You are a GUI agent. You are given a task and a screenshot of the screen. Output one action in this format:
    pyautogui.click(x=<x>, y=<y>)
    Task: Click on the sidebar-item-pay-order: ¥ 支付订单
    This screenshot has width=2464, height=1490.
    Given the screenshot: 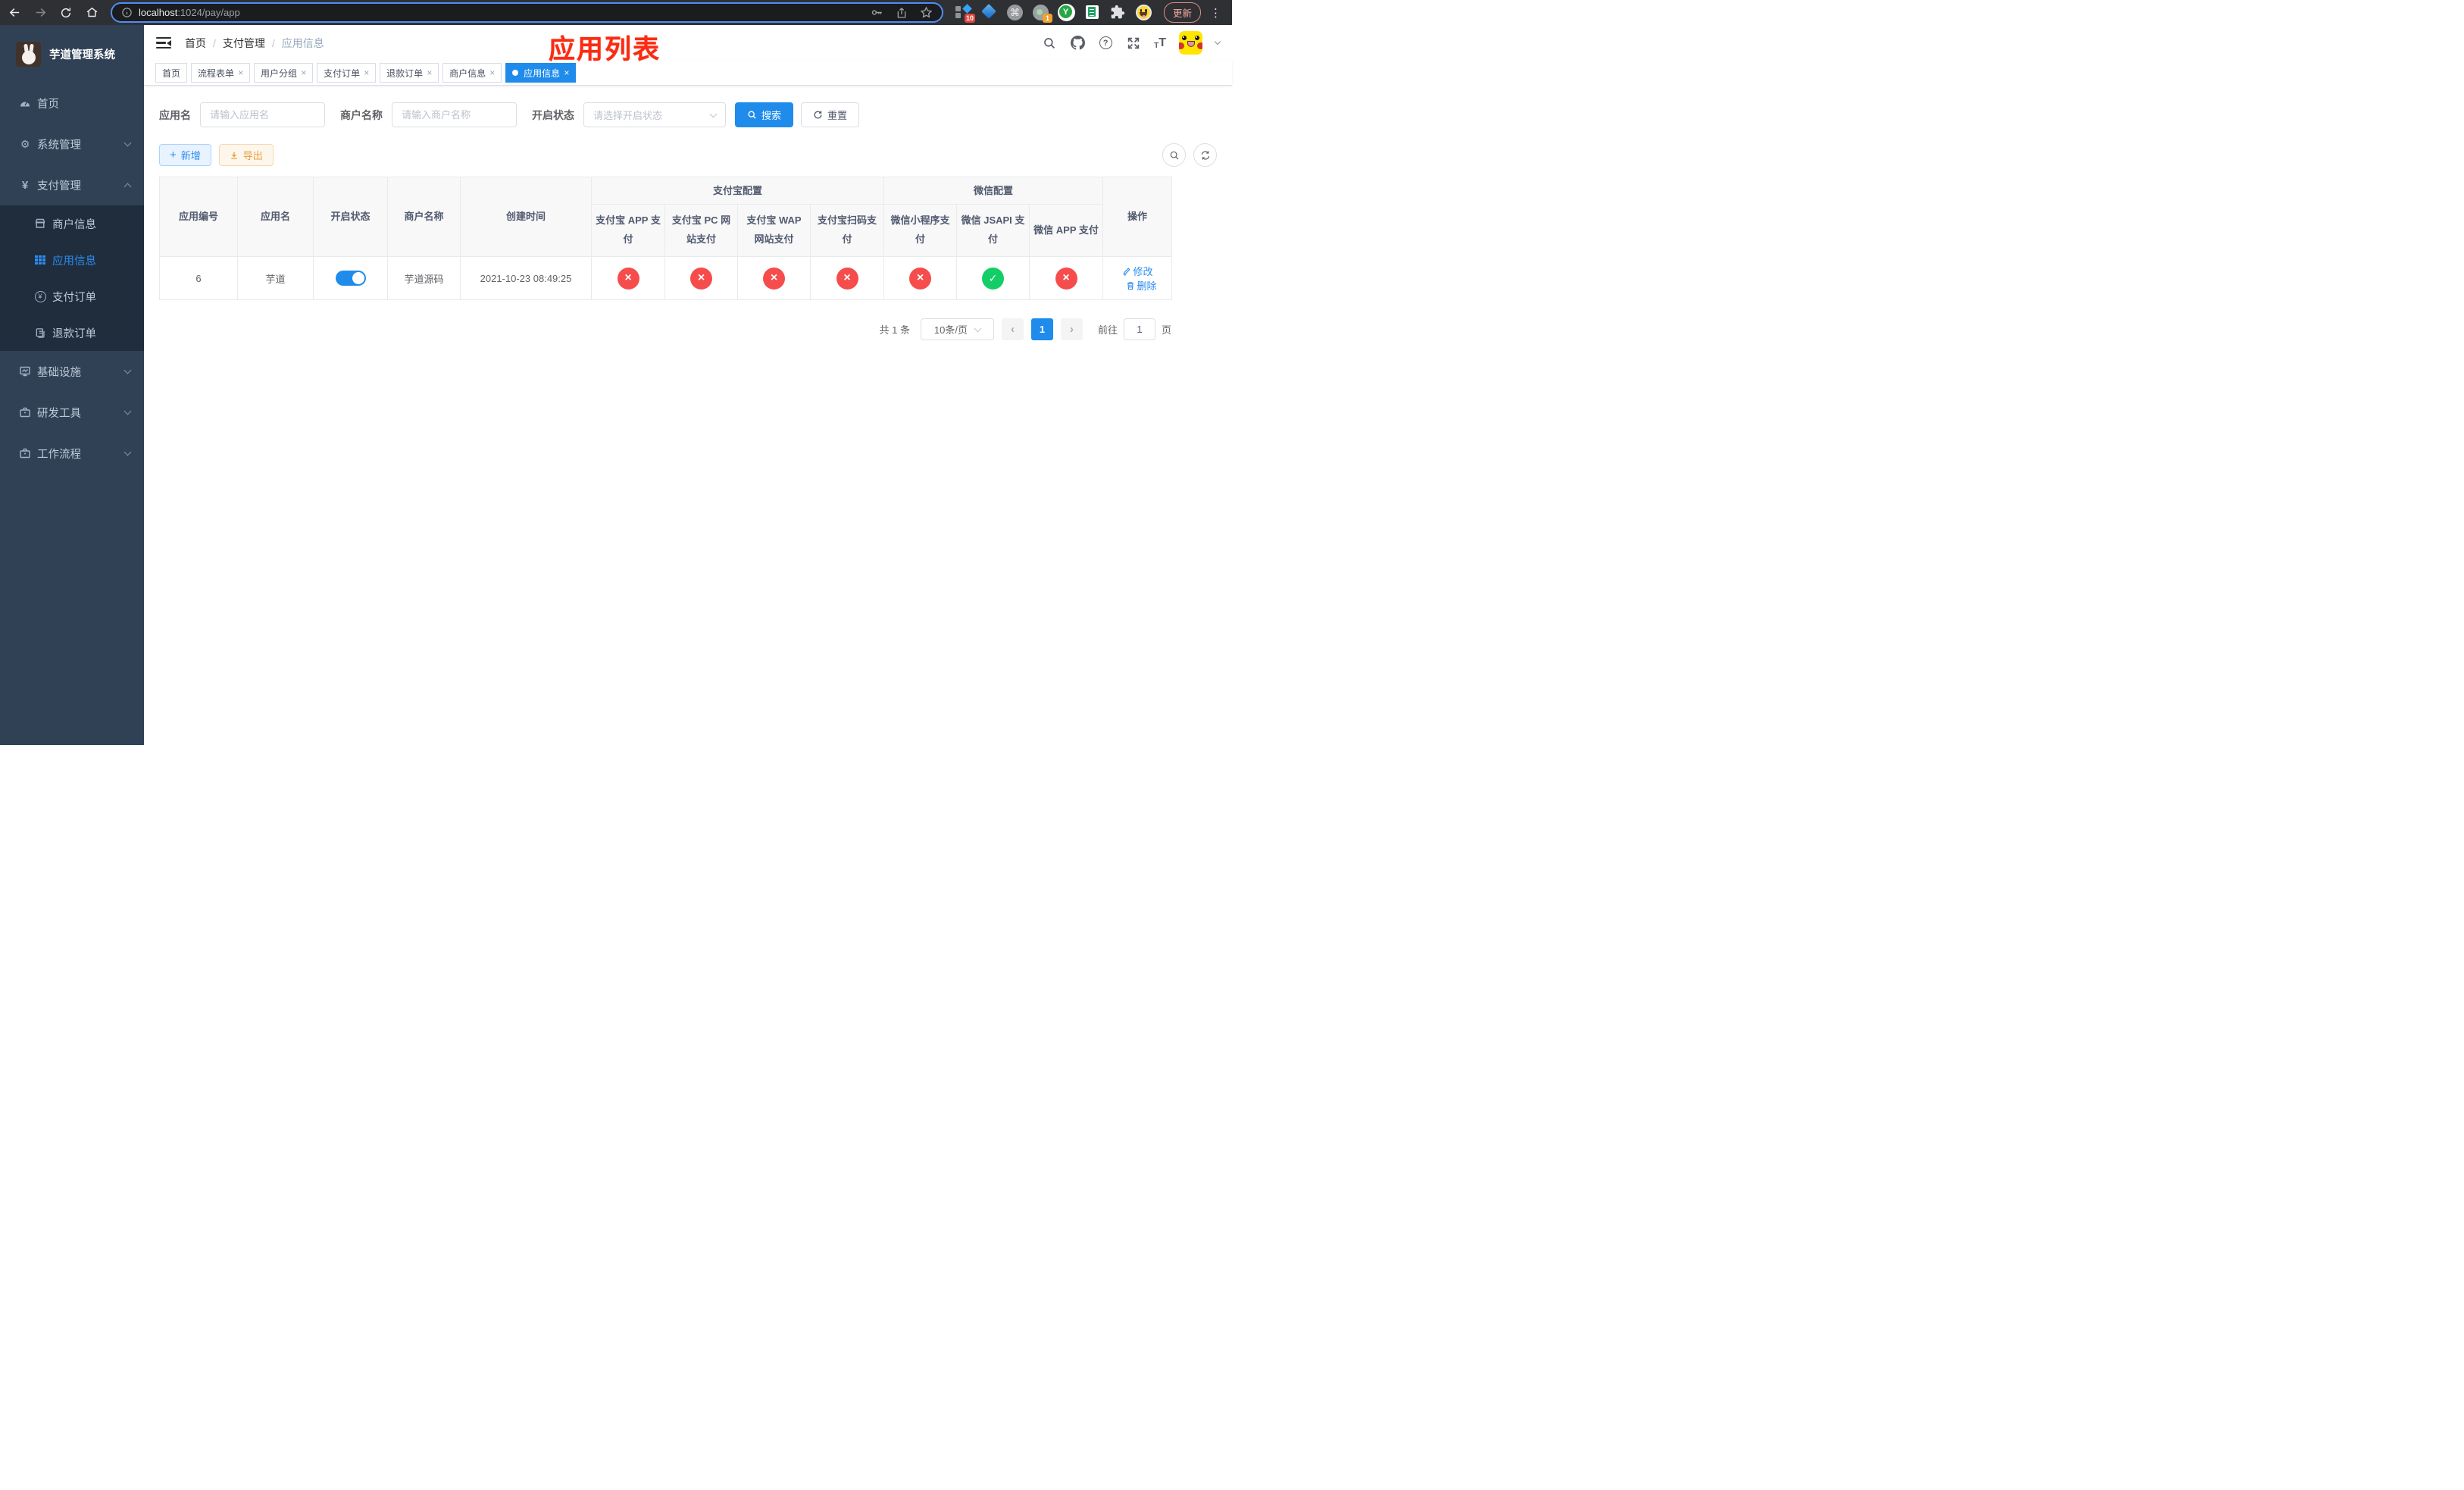 What is the action you would take?
    pyautogui.click(x=72, y=296)
    